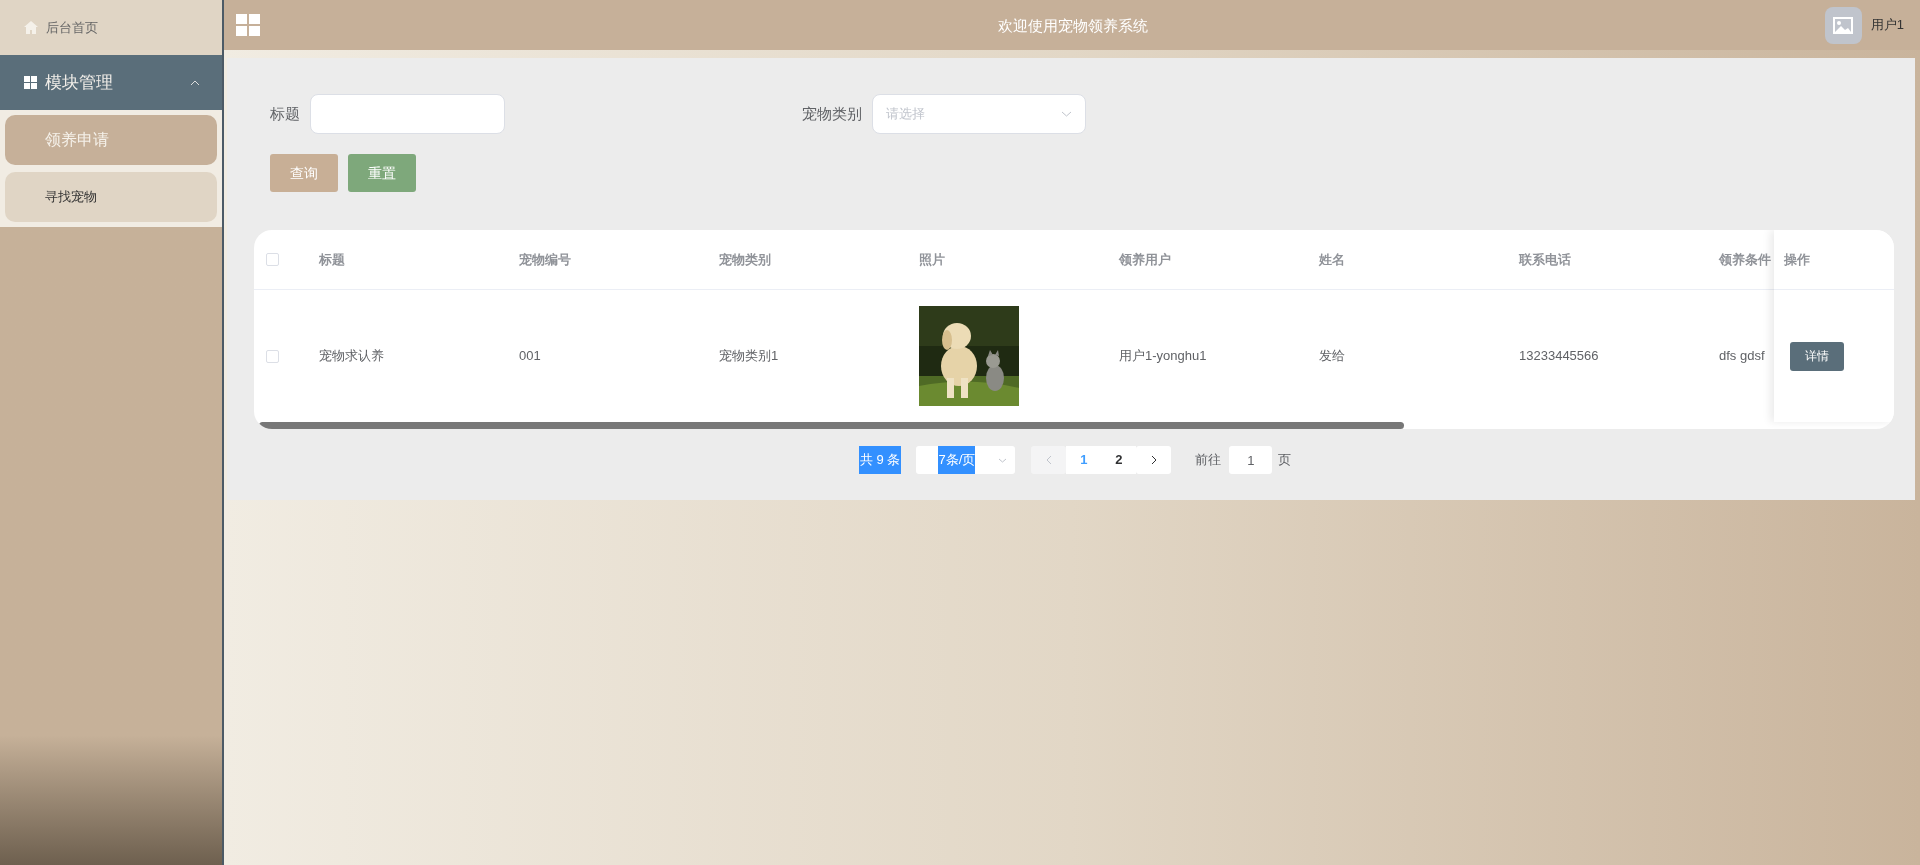 This screenshot has height=865, width=1920. What do you see at coordinates (1332, 356) in the screenshot?
I see `table-cell: 发给` at bounding box center [1332, 356].